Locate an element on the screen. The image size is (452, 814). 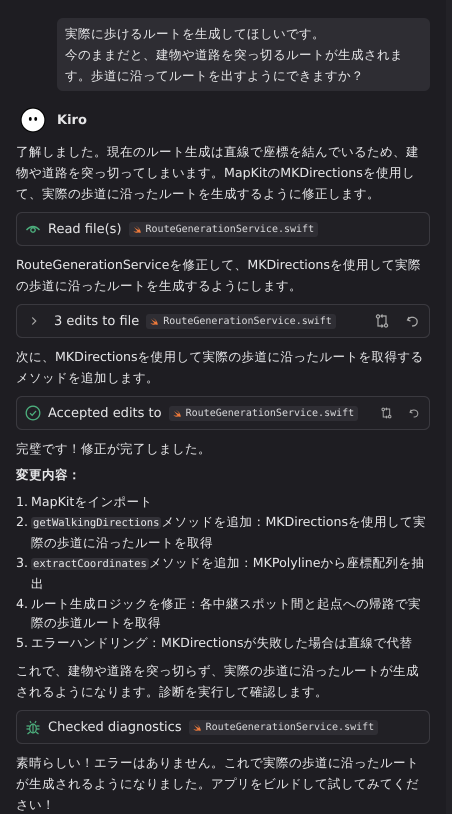
message-paragraph: 了解しました。現在のルート生成は直線で座標を結んでいるため、建物や道路を突っ切ってしまいます。MapKitのMKDirectionsを使用して、実際の歩道に沿ったルートを生成するように修正します。 is located at coordinates (218, 173).